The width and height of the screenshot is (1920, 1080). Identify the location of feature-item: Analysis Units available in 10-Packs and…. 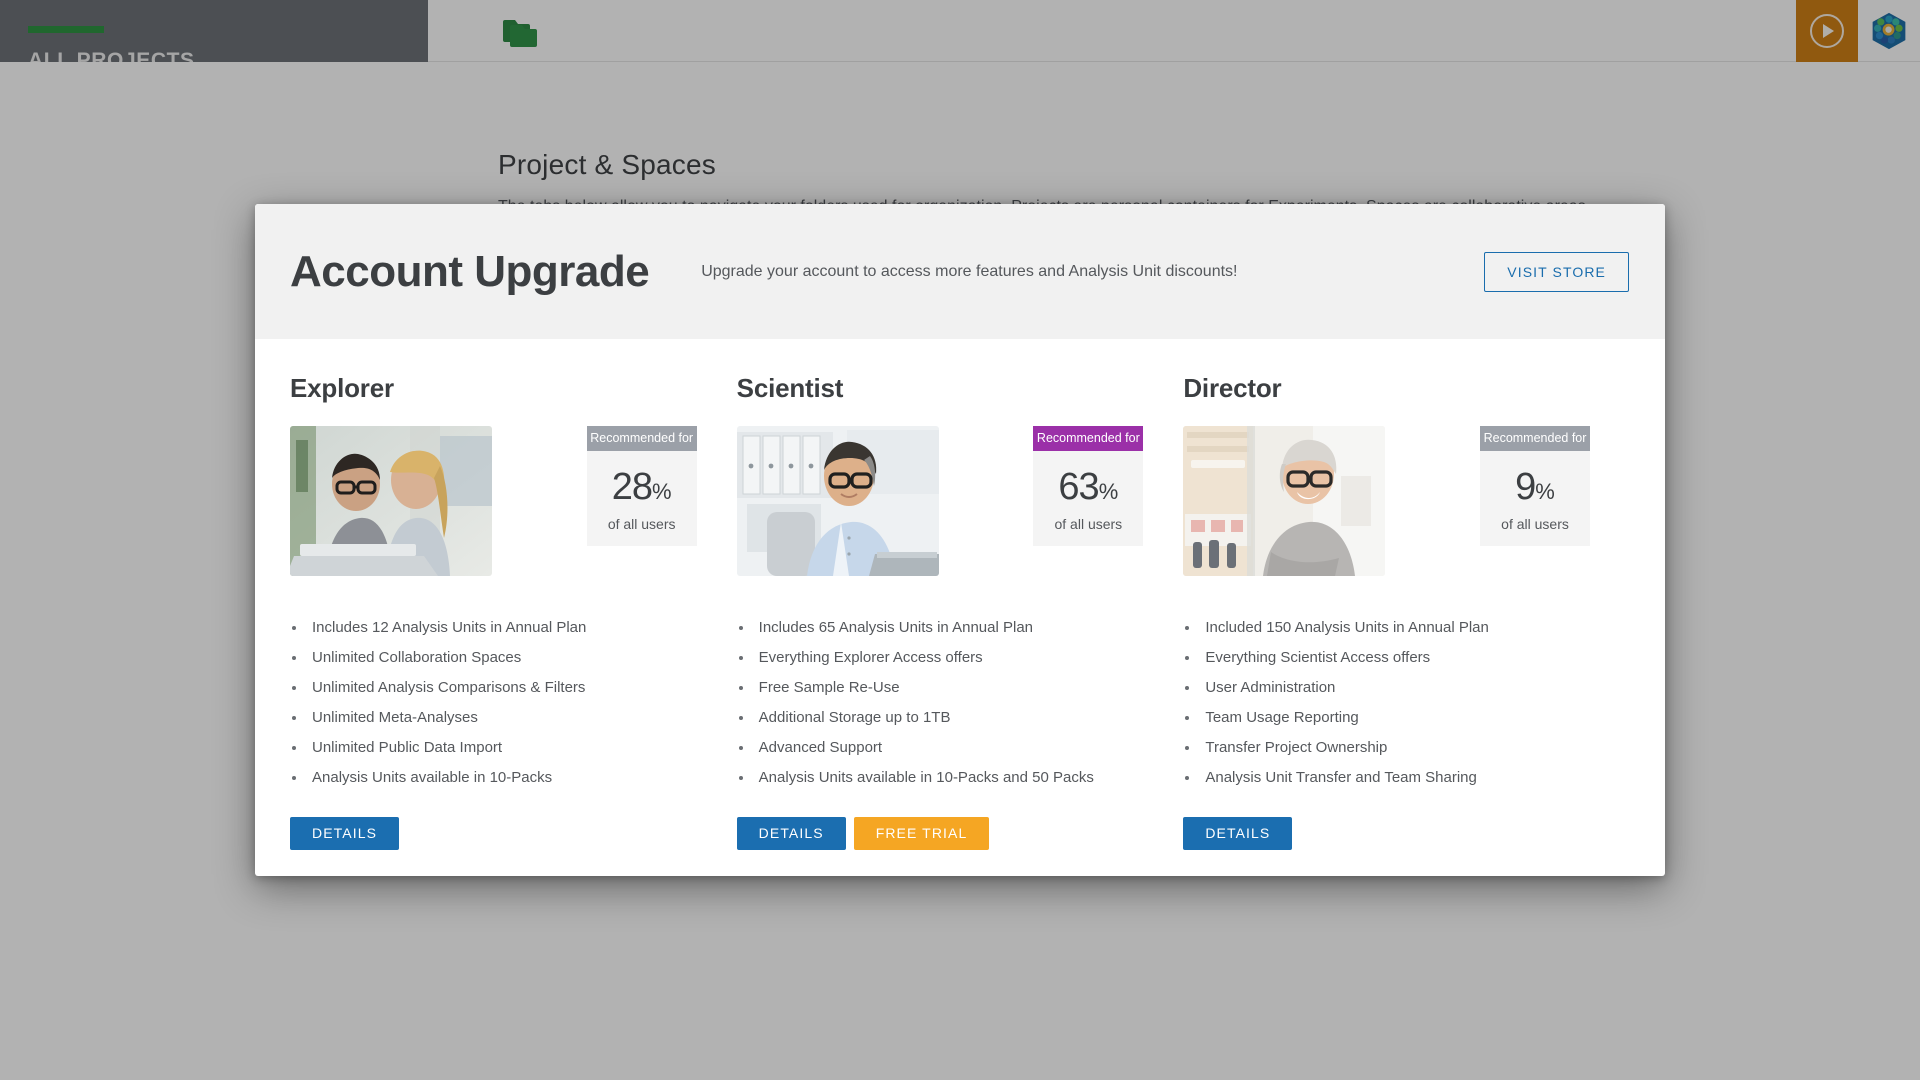
(942, 778).